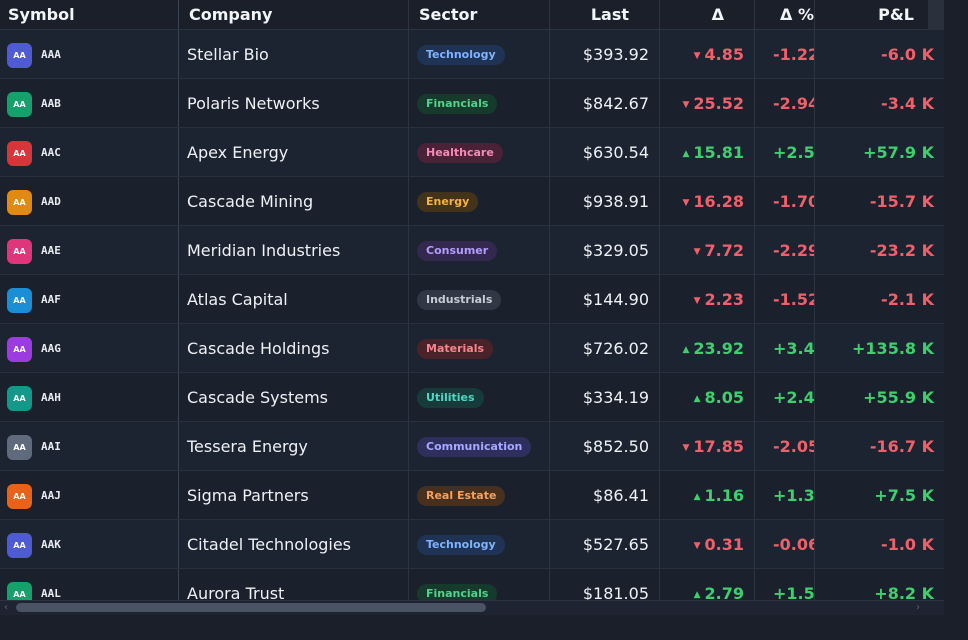 Image resolution: width=968 pixels, height=640 pixels. Describe the element at coordinates (784, 54) in the screenshot. I see `delta-pct-cell: -1.22` at that location.